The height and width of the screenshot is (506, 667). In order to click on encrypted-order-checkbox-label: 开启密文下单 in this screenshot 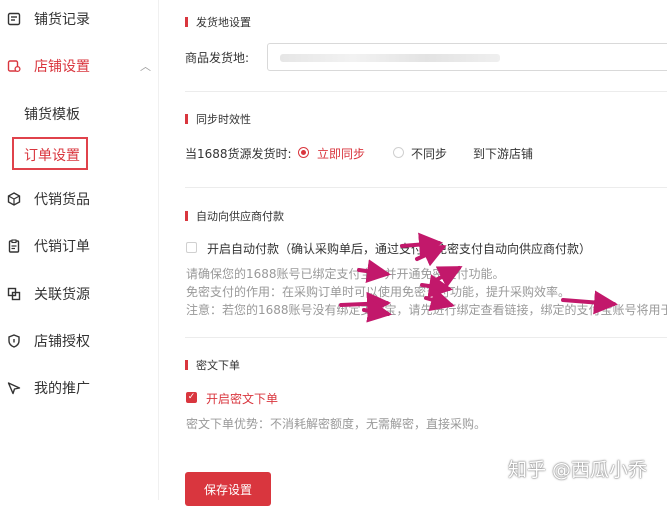, I will do `click(242, 398)`.